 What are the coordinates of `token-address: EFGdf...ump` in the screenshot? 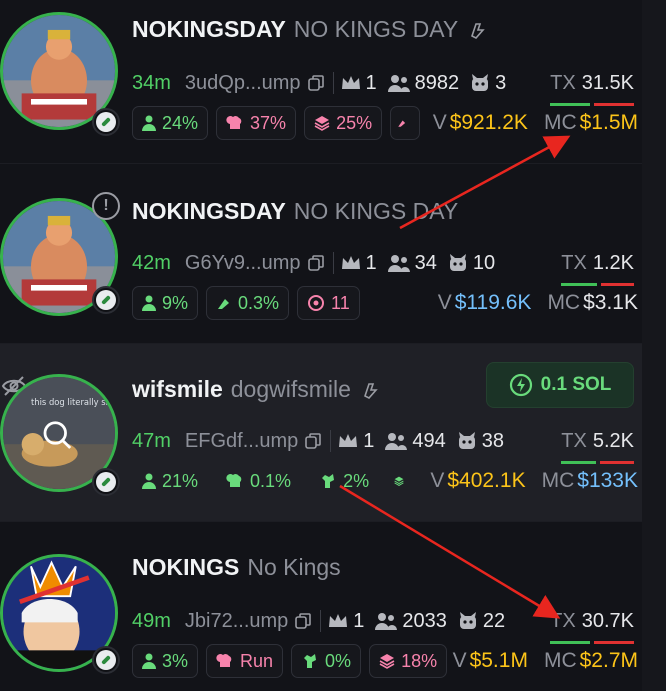 It's located at (241, 441).